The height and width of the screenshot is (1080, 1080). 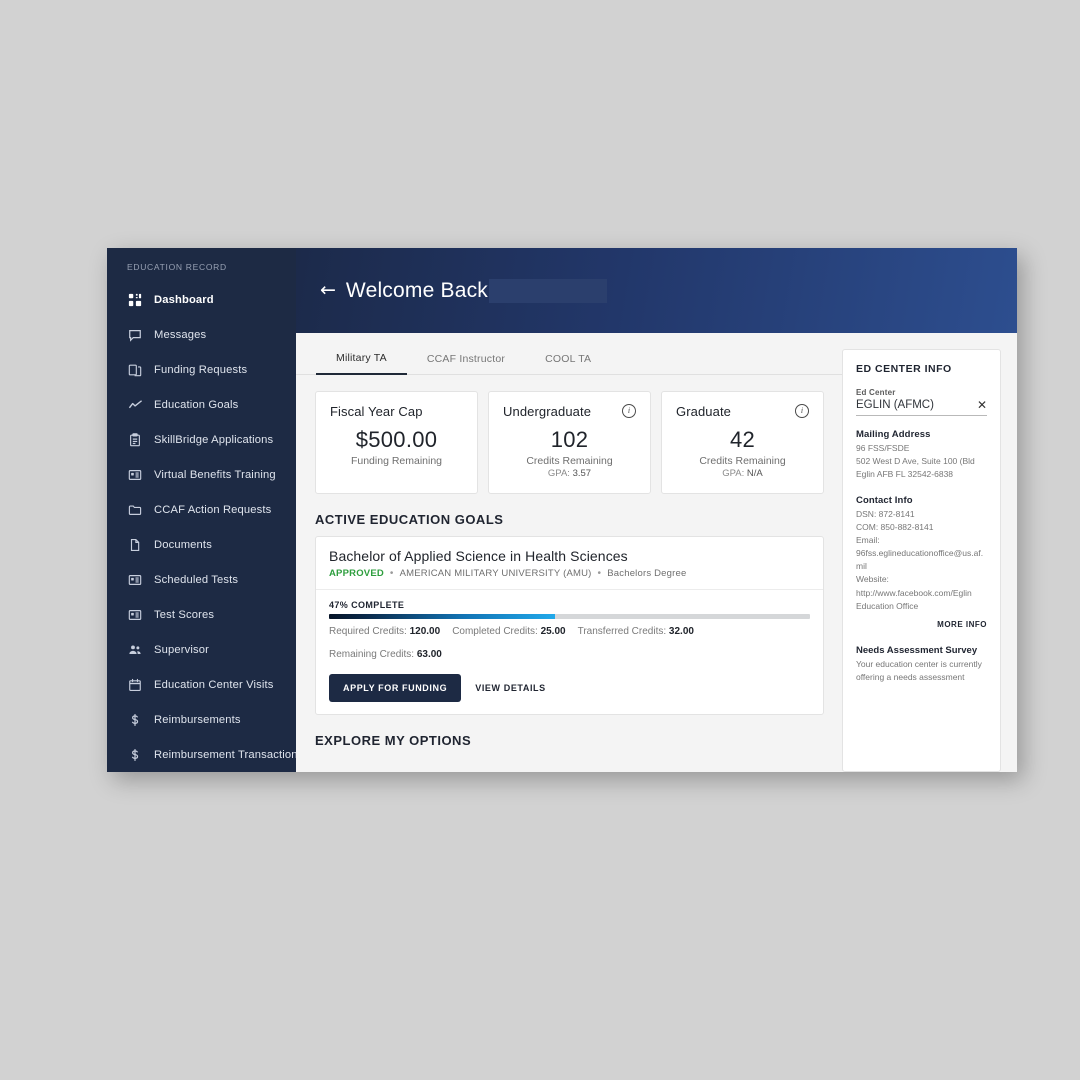 I want to click on stat-card-value: 102, so click(x=569, y=439).